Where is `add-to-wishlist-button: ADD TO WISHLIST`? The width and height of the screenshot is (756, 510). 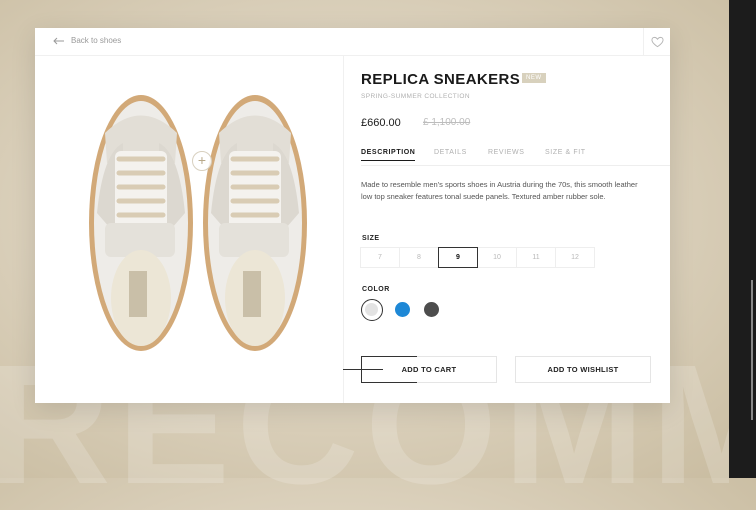
add-to-wishlist-button: ADD TO WISHLIST is located at coordinates (583, 369).